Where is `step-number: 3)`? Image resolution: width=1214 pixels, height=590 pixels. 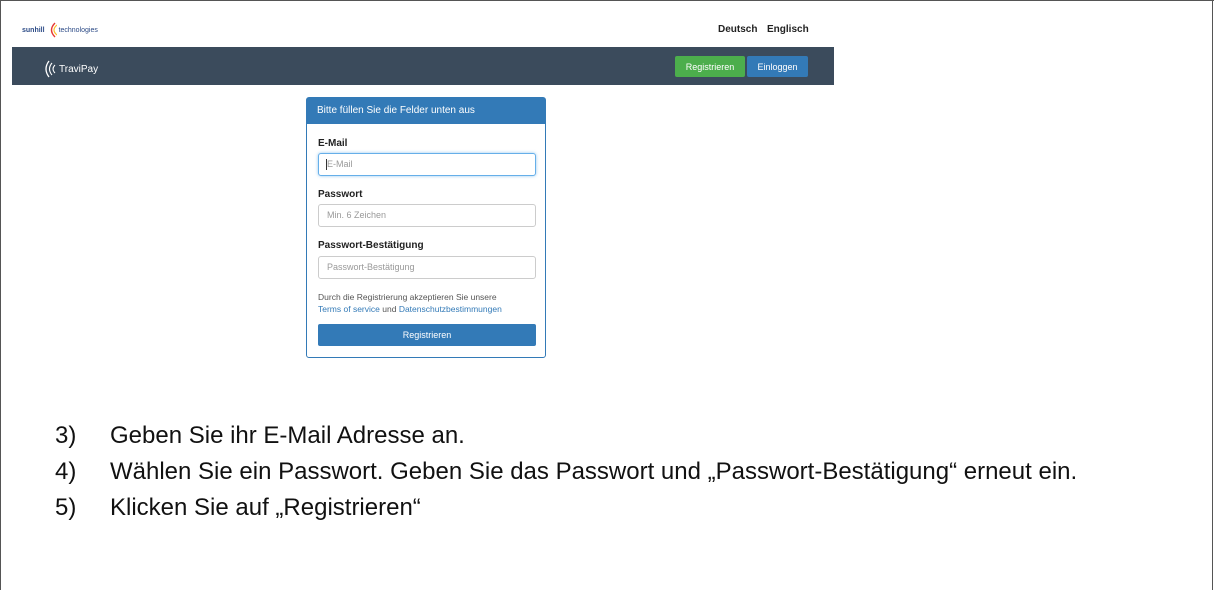
step-number: 3) is located at coordinates (66, 435).